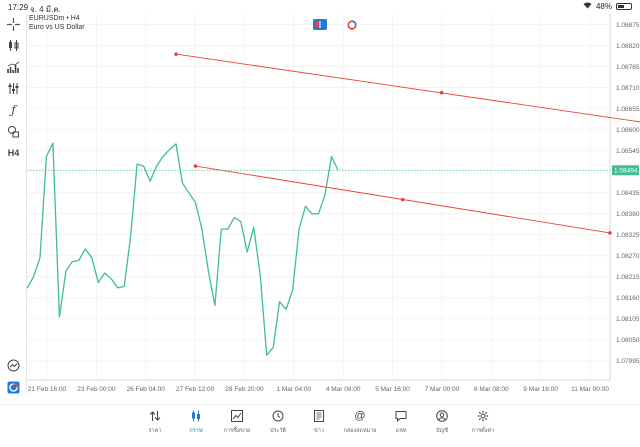 The height and width of the screenshot is (447, 640). I want to click on price-tick-label: 1.08050, so click(628, 340).